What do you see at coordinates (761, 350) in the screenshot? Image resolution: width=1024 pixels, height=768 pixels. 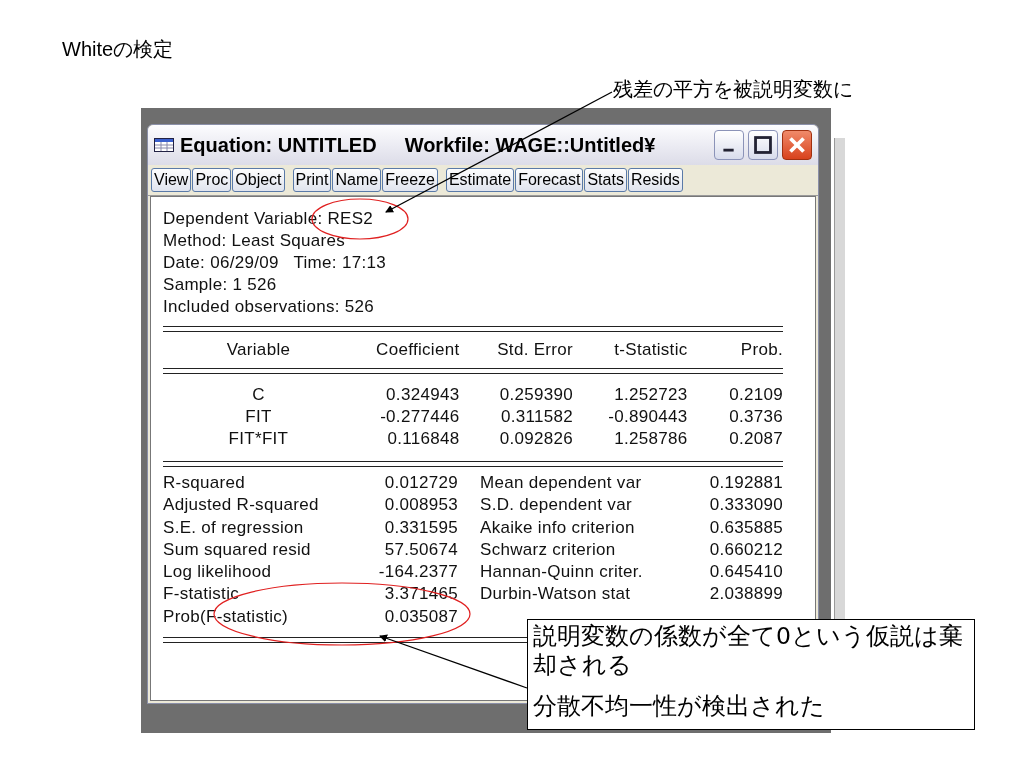 I see `column-header: Prob.` at bounding box center [761, 350].